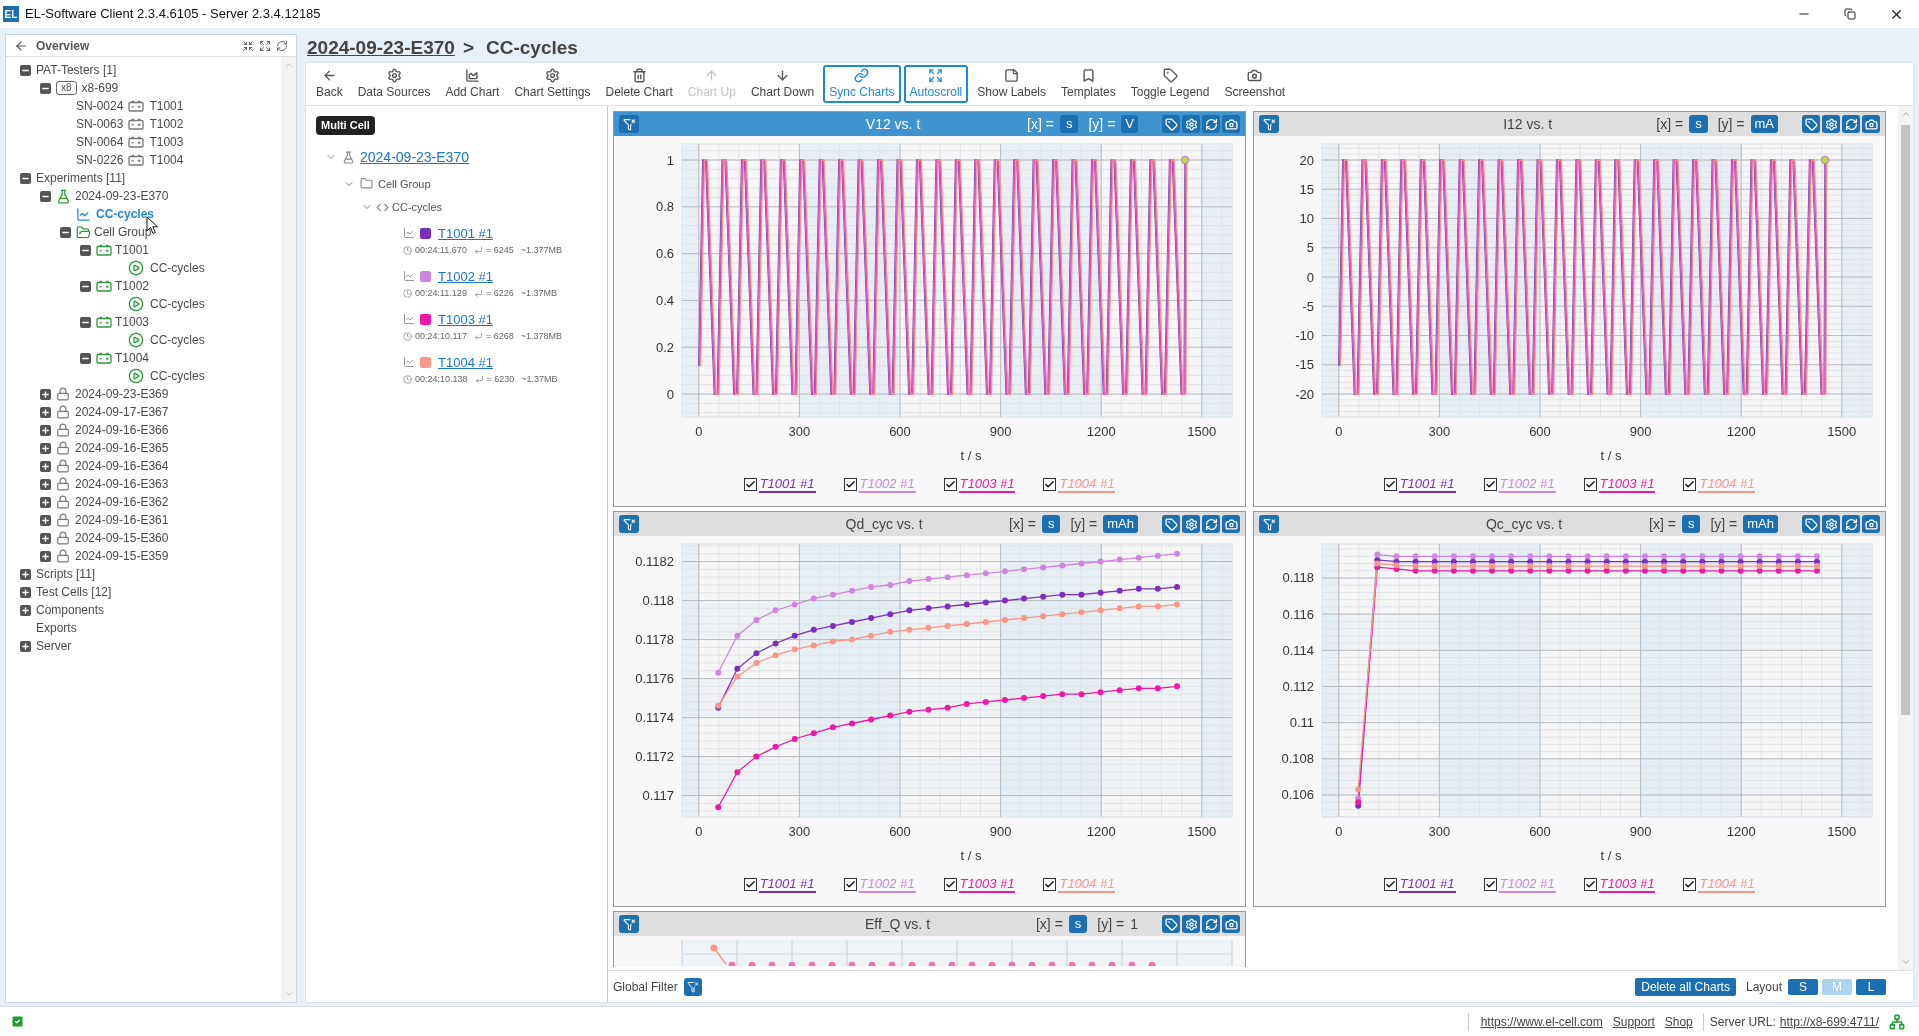 This screenshot has width=1919, height=1036. What do you see at coordinates (166, 142) in the screenshot?
I see `cell-label: T1003` at bounding box center [166, 142].